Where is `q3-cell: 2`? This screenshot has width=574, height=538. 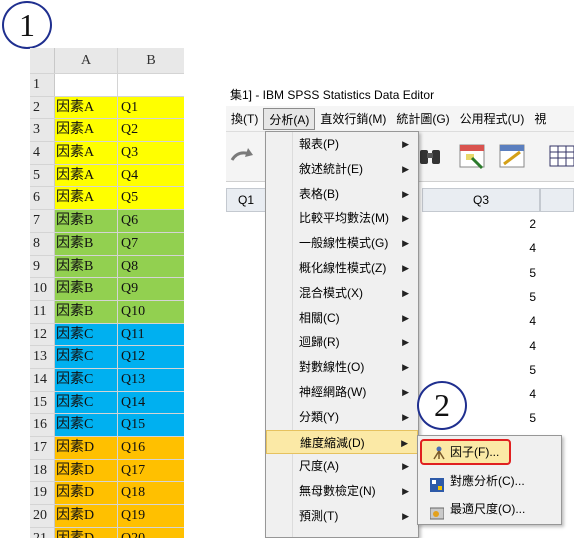 q3-cell: 2 is located at coordinates (481, 224).